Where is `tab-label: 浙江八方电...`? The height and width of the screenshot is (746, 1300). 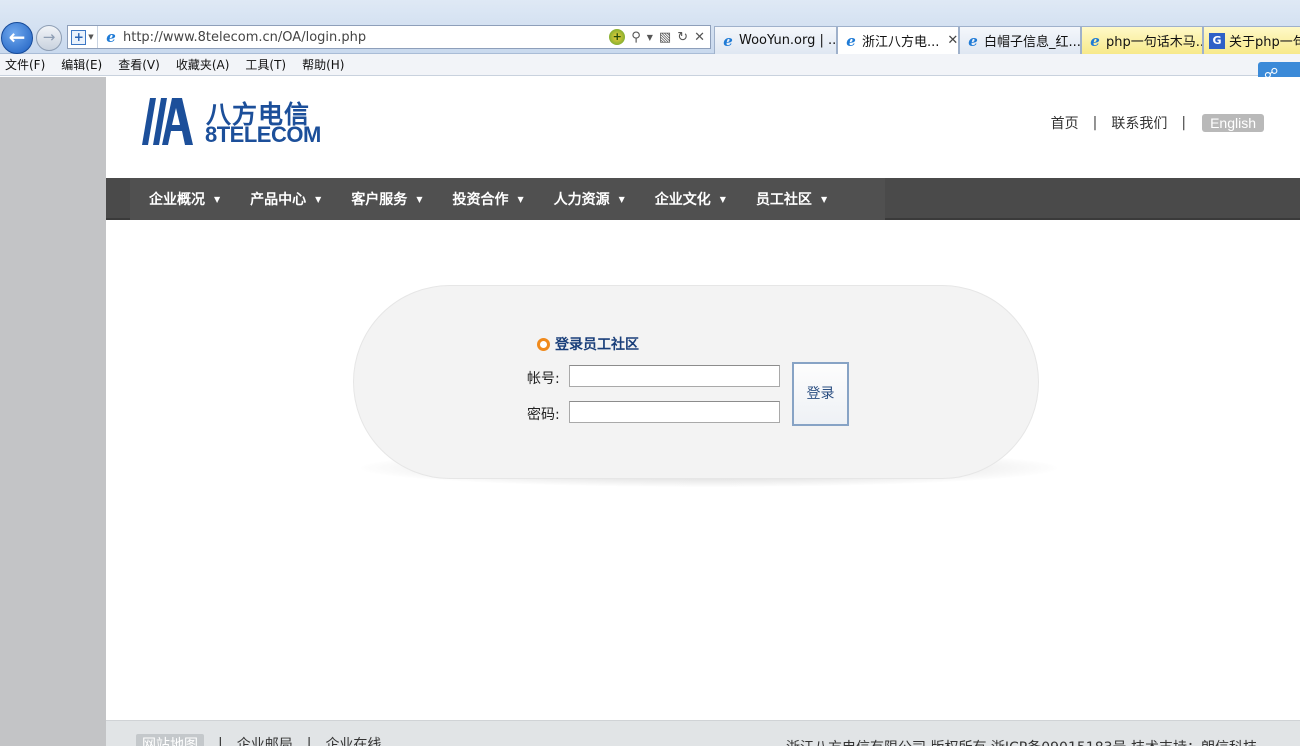
tab-label: 浙江八方电... is located at coordinates (901, 42).